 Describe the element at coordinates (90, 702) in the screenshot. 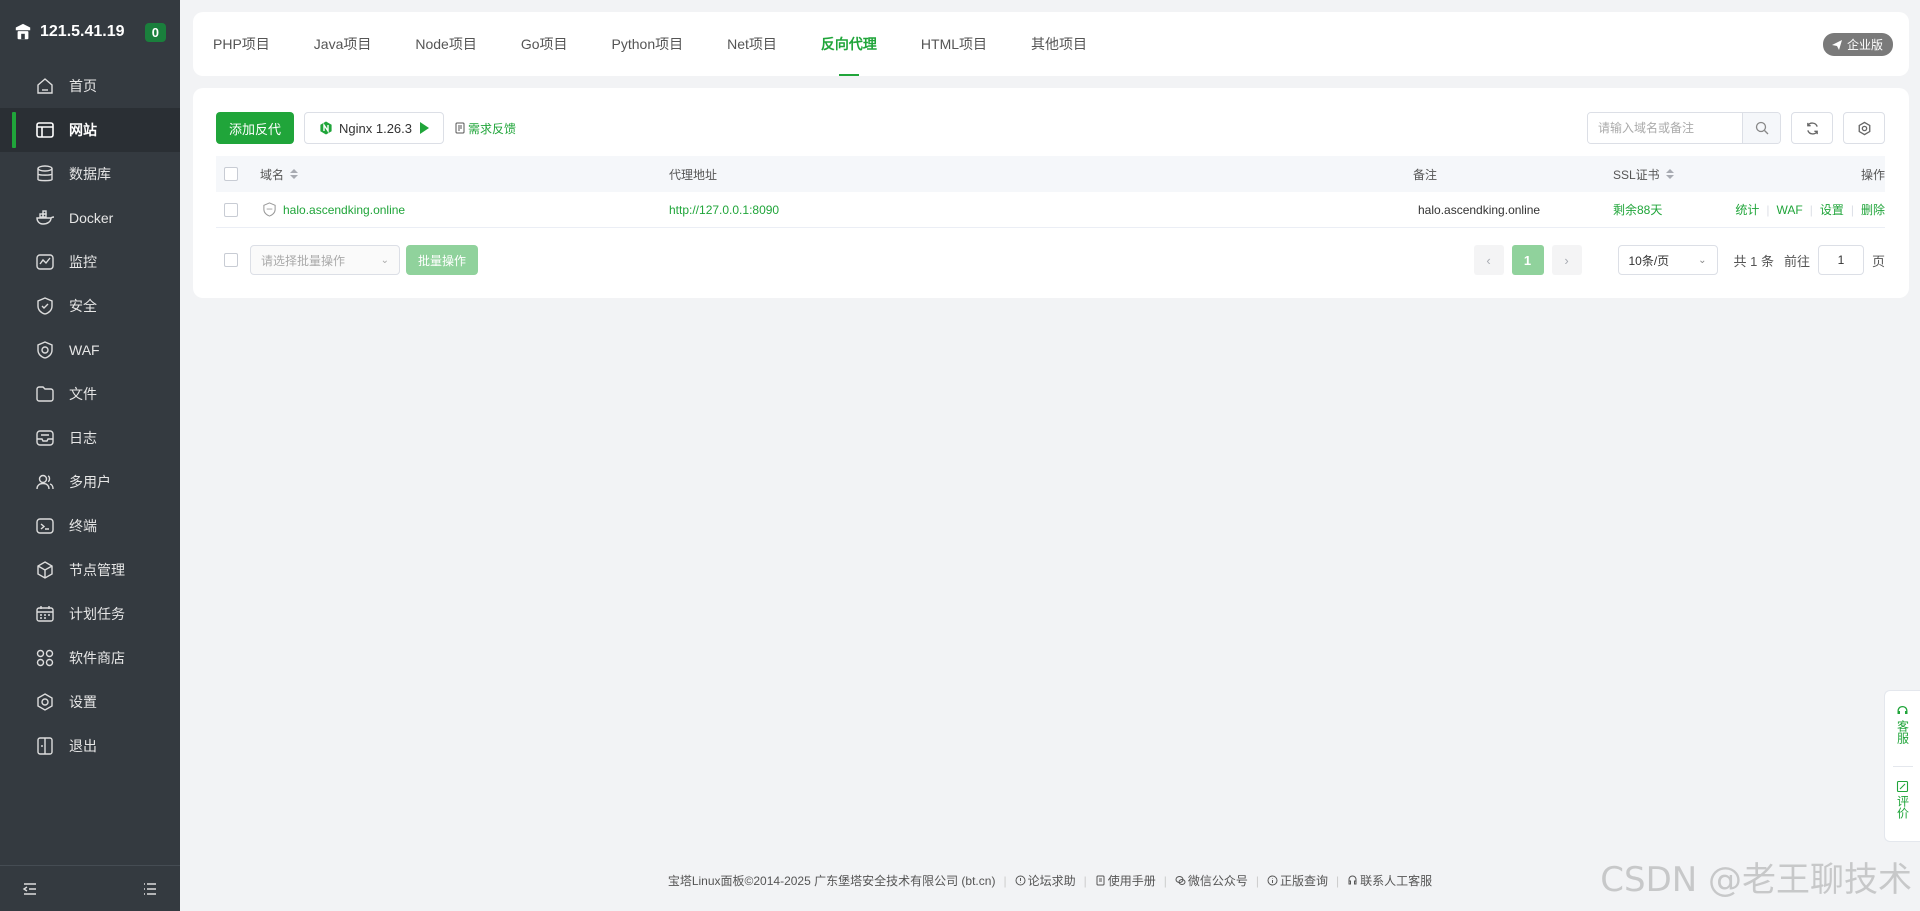

I see `sidebar-item-settings: 设置` at that location.